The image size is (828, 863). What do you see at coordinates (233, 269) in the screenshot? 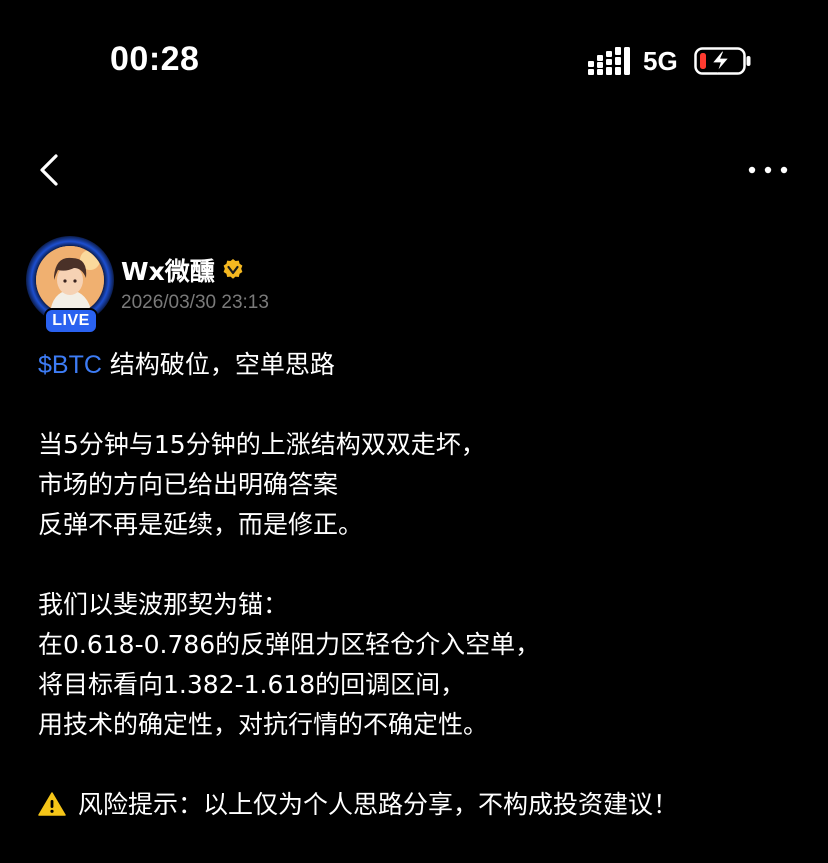
I see `verified-badge-icon` at bounding box center [233, 269].